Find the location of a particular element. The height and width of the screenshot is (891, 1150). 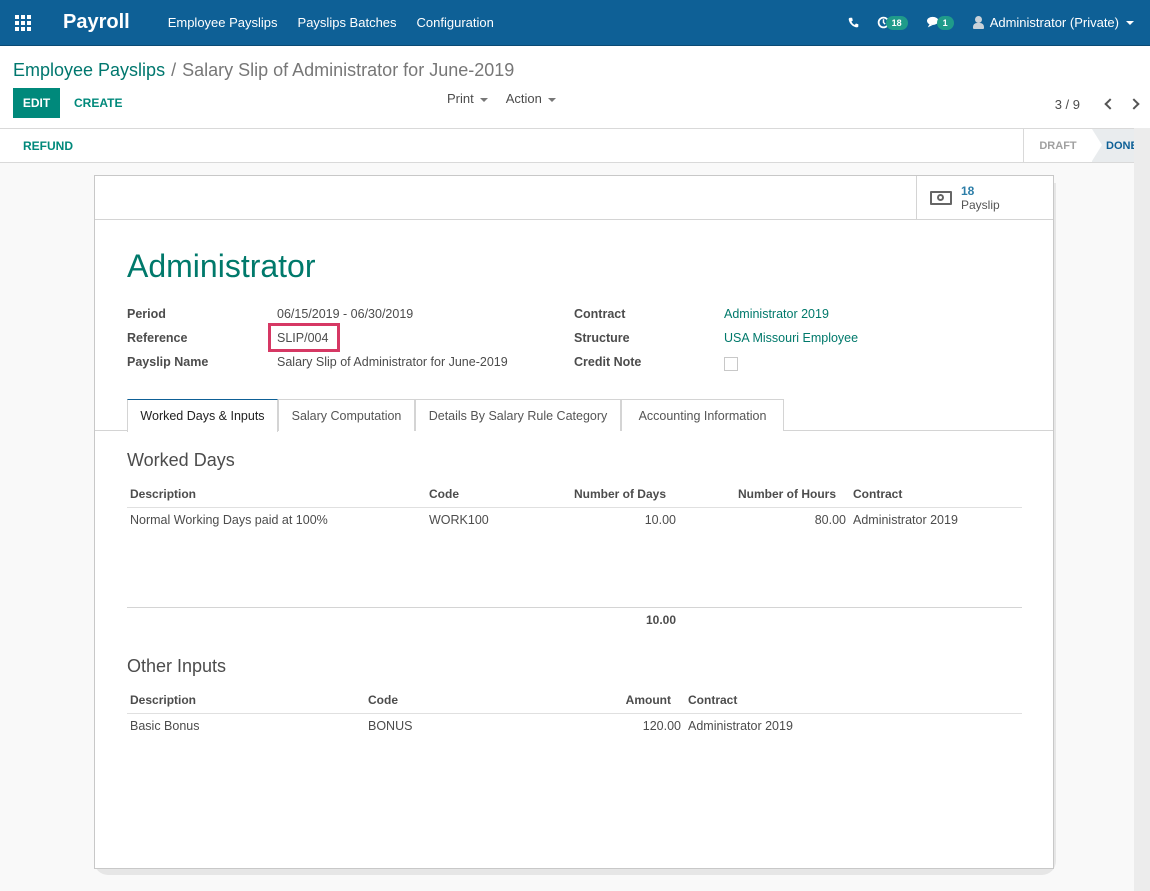

chevron-left-icon is located at coordinates (1110, 104).